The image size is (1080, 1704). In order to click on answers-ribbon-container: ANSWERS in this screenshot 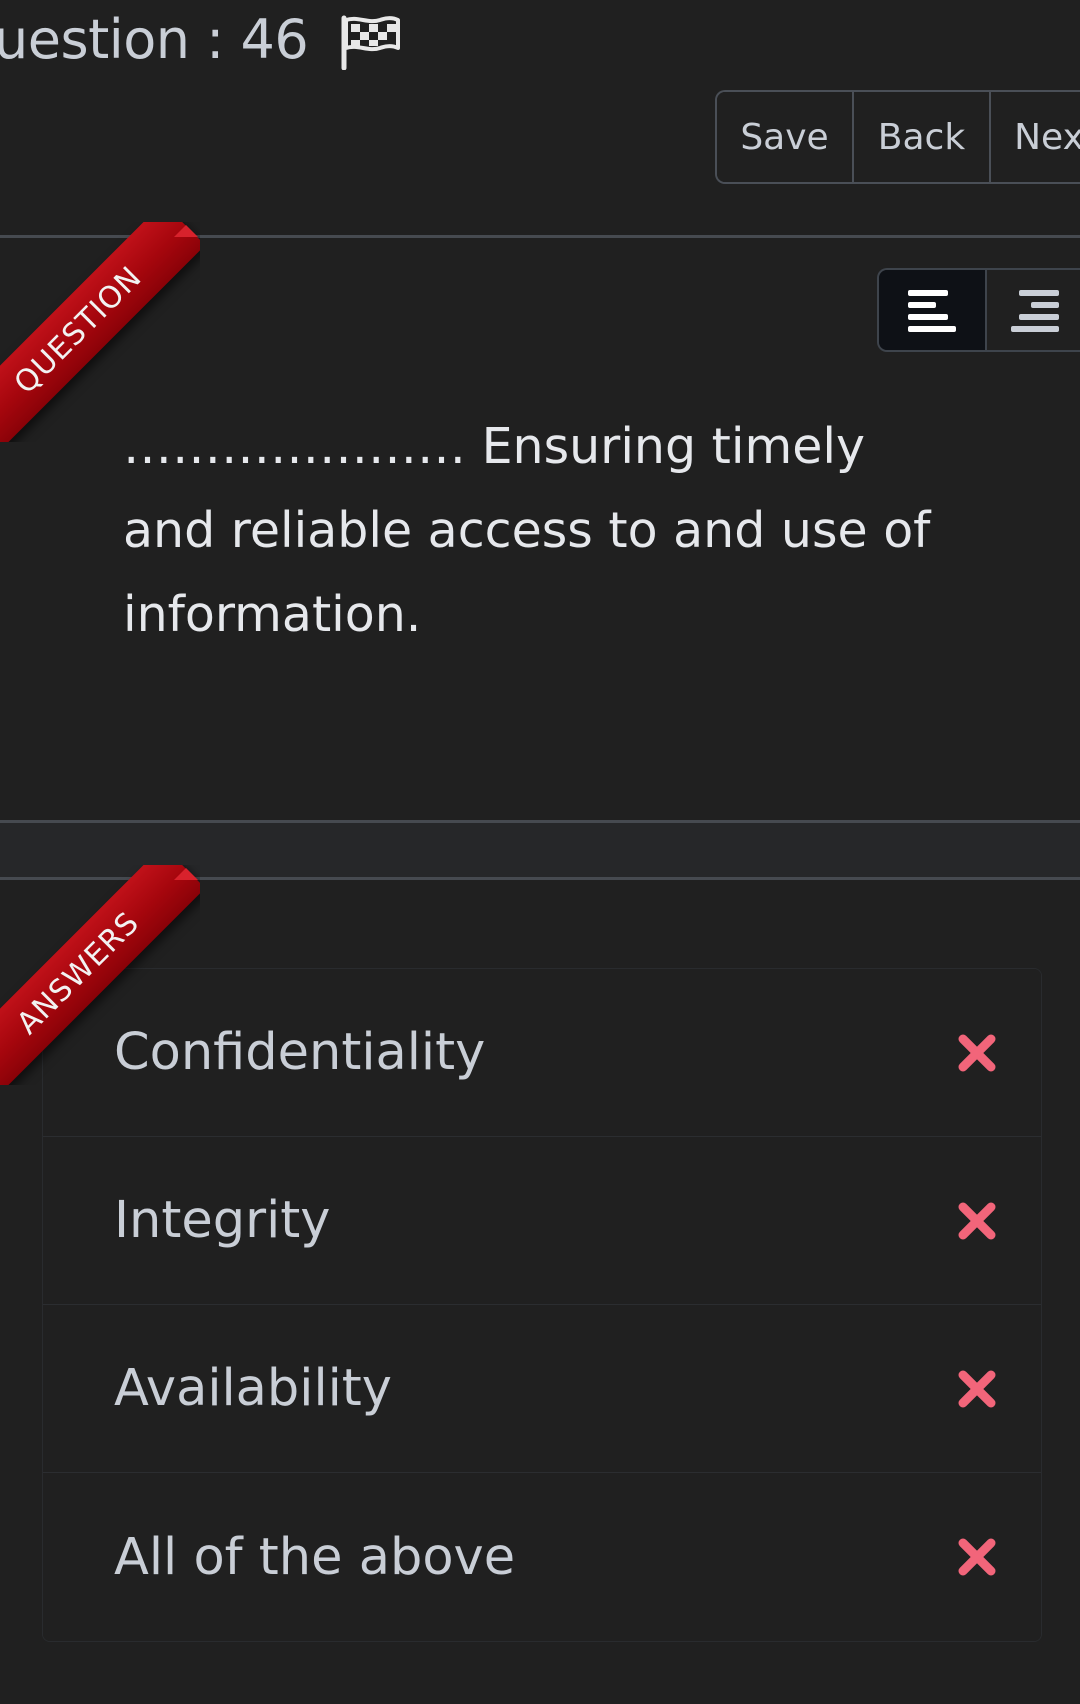, I will do `click(100, 975)`.